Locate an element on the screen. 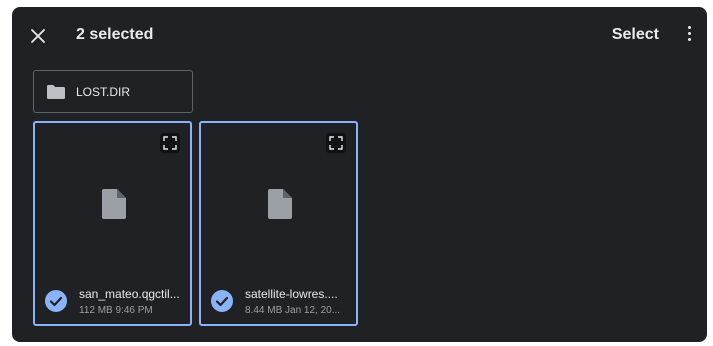 This screenshot has width=713, height=346. file-meta: 112 MB 9:46 PM is located at coordinates (116, 310).